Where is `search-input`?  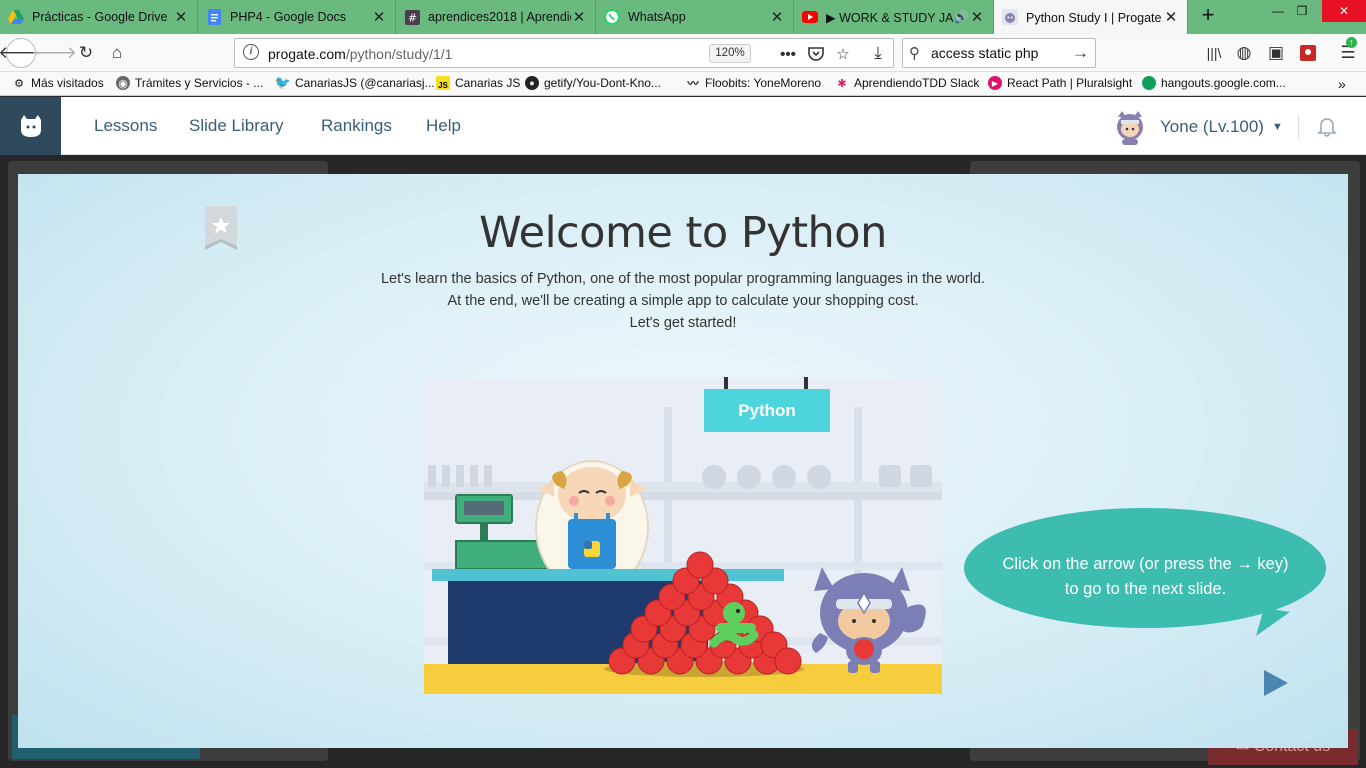 search-input is located at coordinates (1001, 53).